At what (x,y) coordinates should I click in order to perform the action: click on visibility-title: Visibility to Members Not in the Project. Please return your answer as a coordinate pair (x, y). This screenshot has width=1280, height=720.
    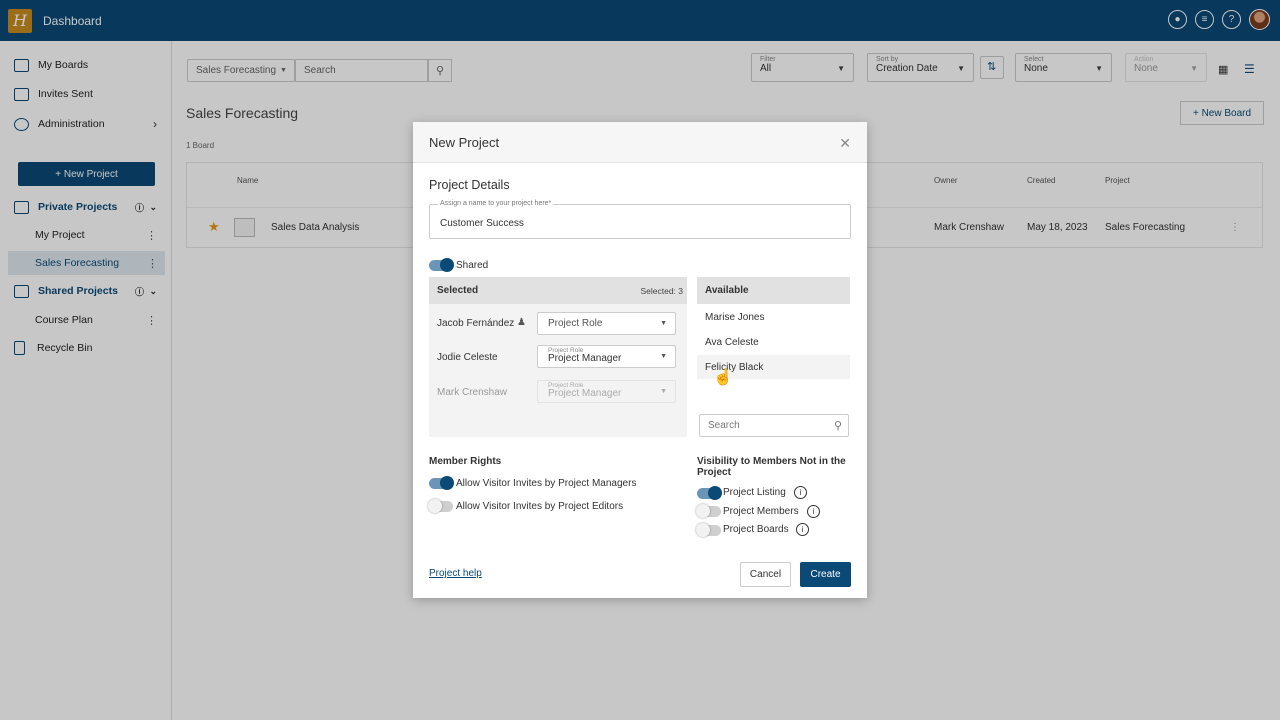
    Looking at the image, I should click on (771, 467).